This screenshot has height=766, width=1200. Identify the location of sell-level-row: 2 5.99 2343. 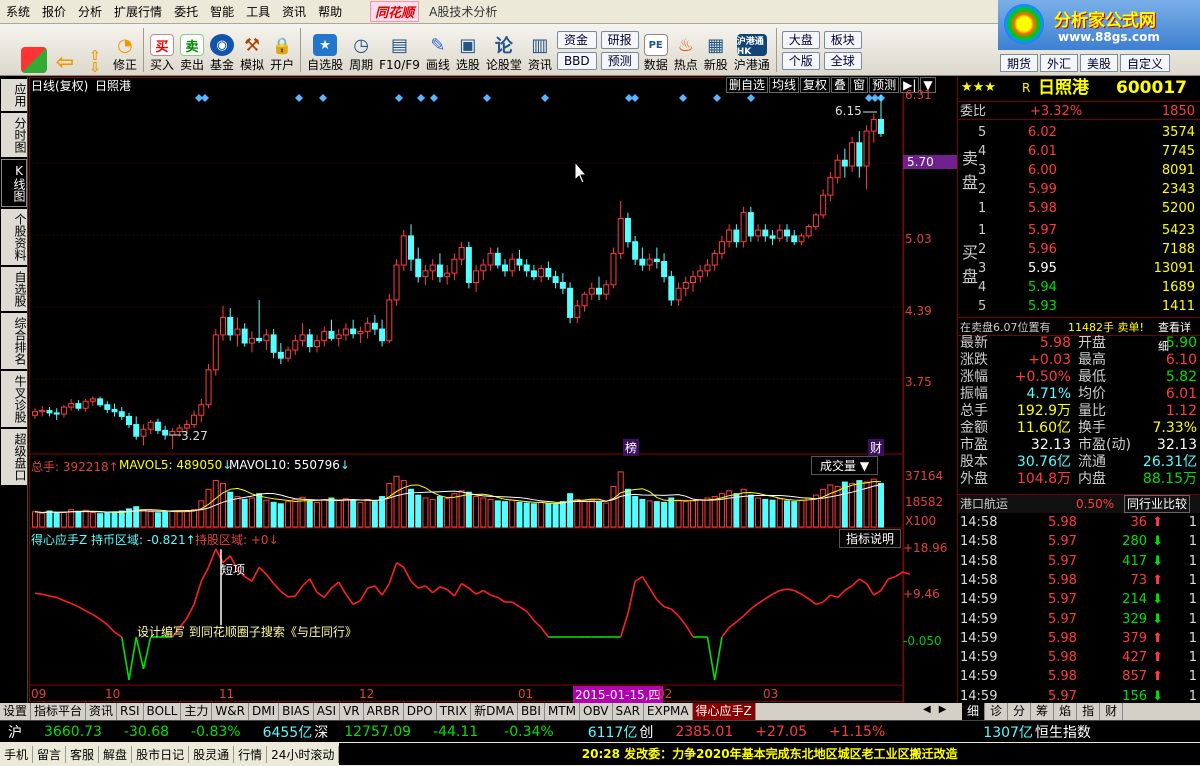
(1079, 189).